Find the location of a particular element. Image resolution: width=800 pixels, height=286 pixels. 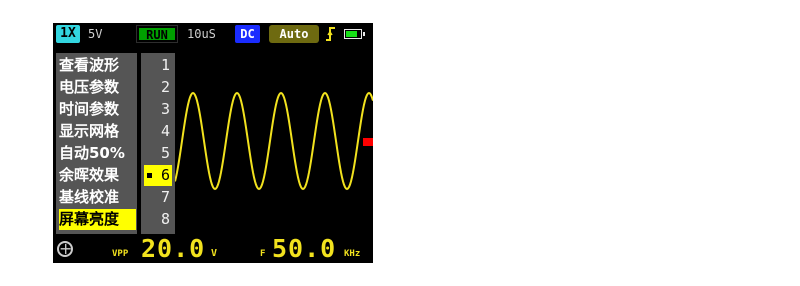

probe-multiplier-badge: 1X is located at coordinates (68, 34).